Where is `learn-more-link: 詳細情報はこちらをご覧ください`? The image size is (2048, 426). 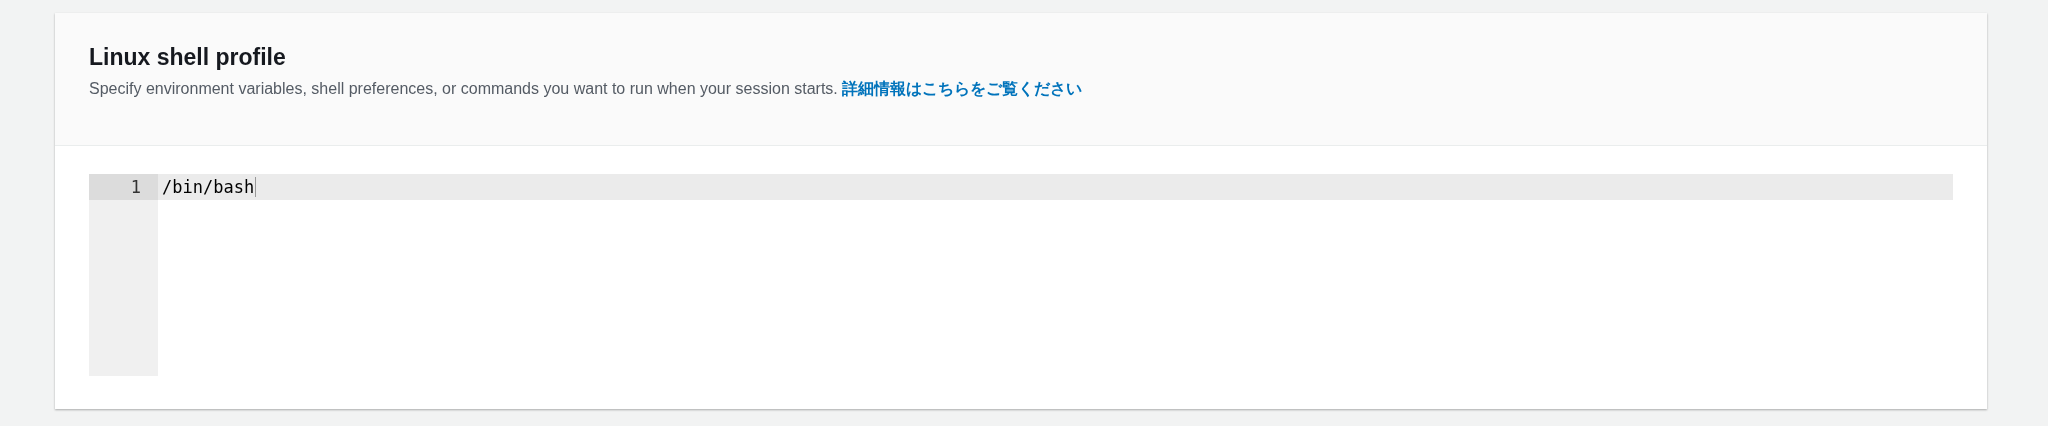
learn-more-link: 詳細情報はこちらをご覧ください is located at coordinates (962, 88).